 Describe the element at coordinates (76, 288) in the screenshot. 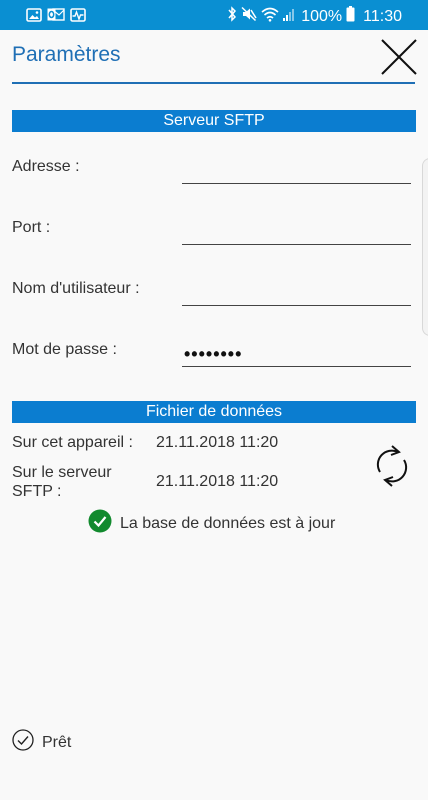

I see `username-label: Nom d'utilisateur :` at that location.